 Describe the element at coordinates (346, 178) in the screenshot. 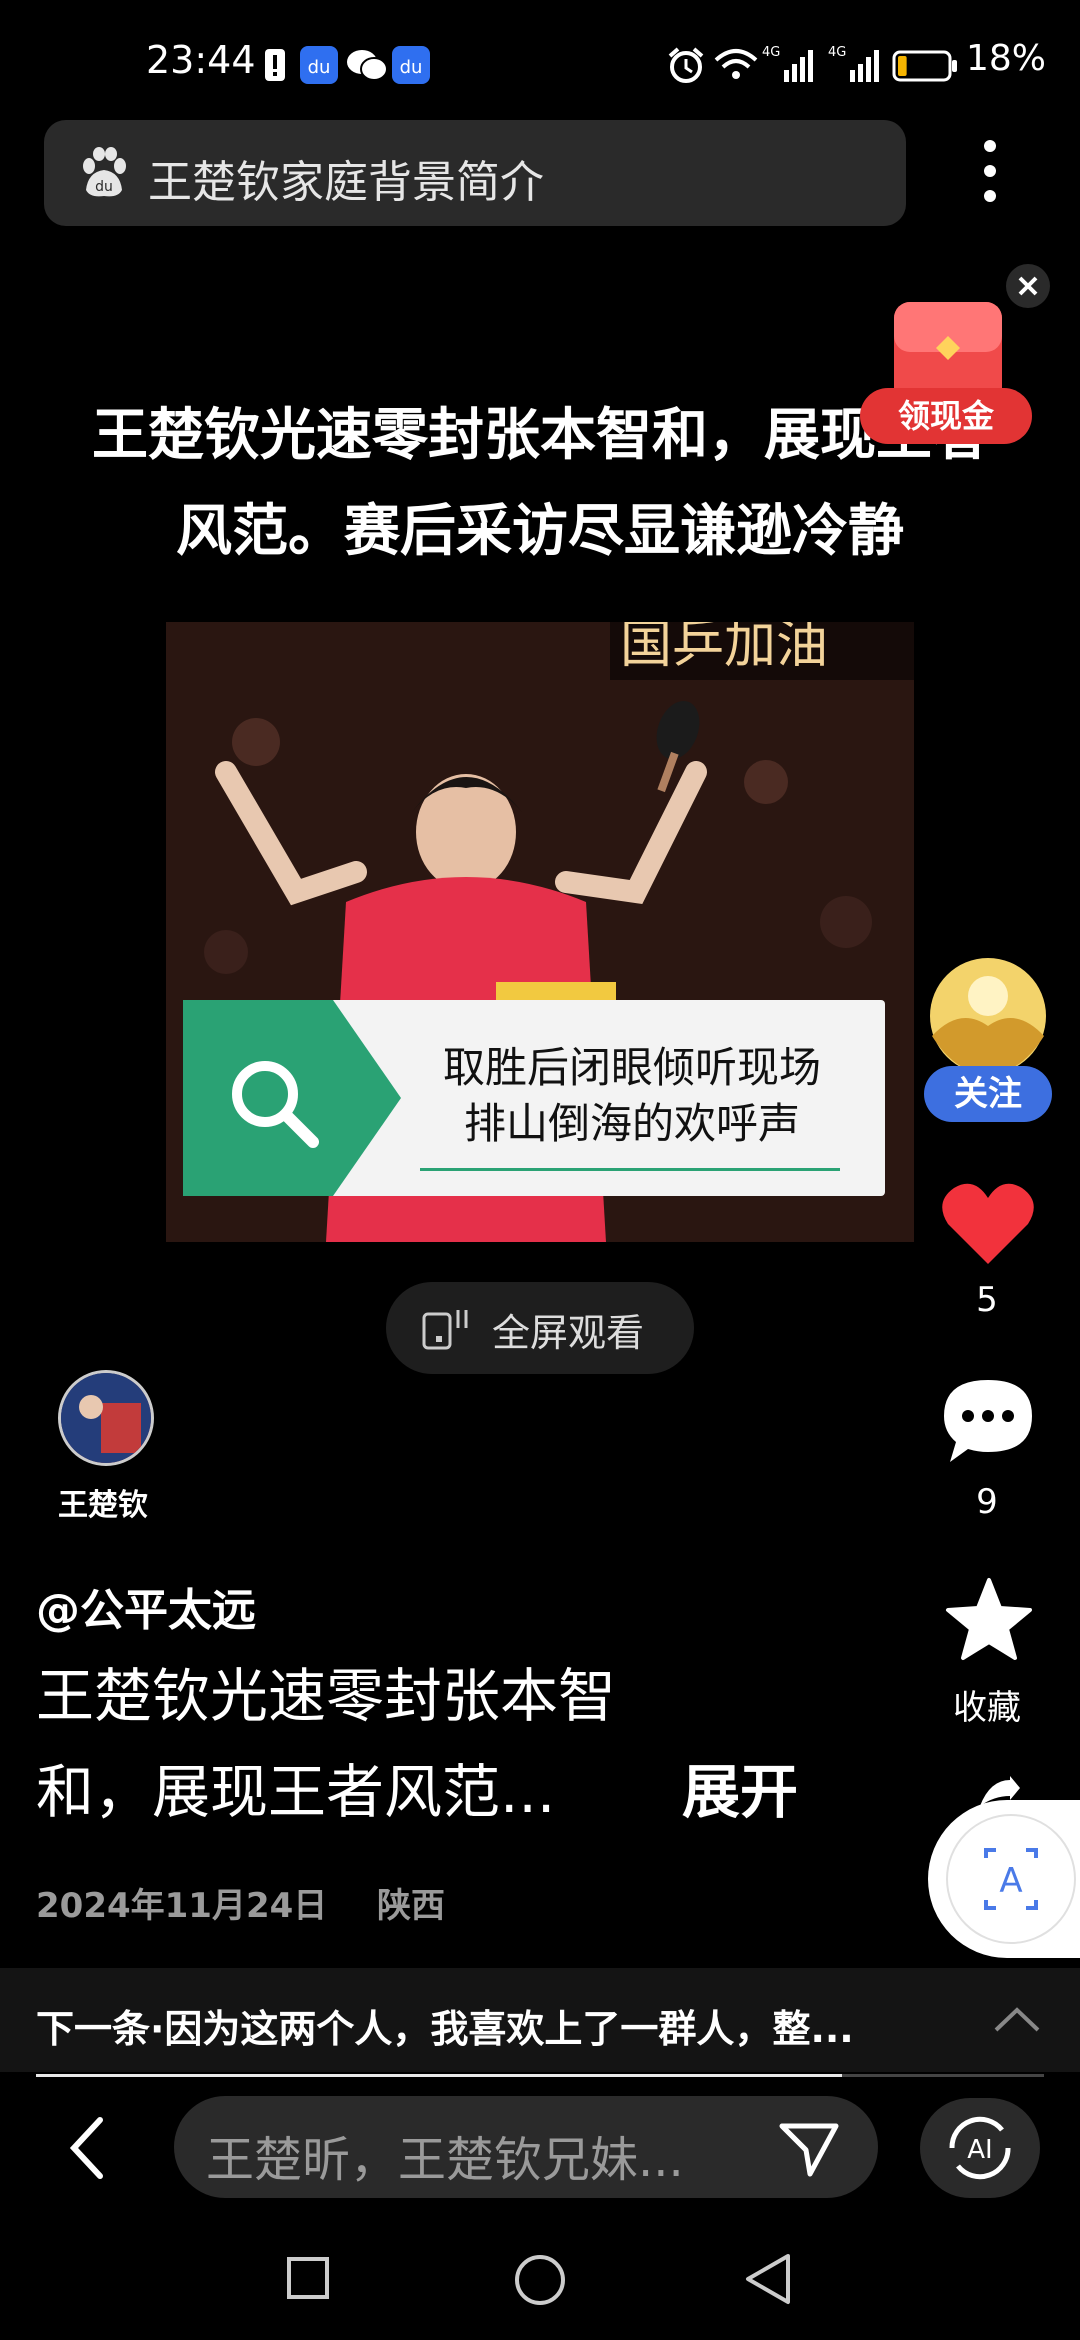

I see `search-query: 王楚钦家庭背景简介` at that location.